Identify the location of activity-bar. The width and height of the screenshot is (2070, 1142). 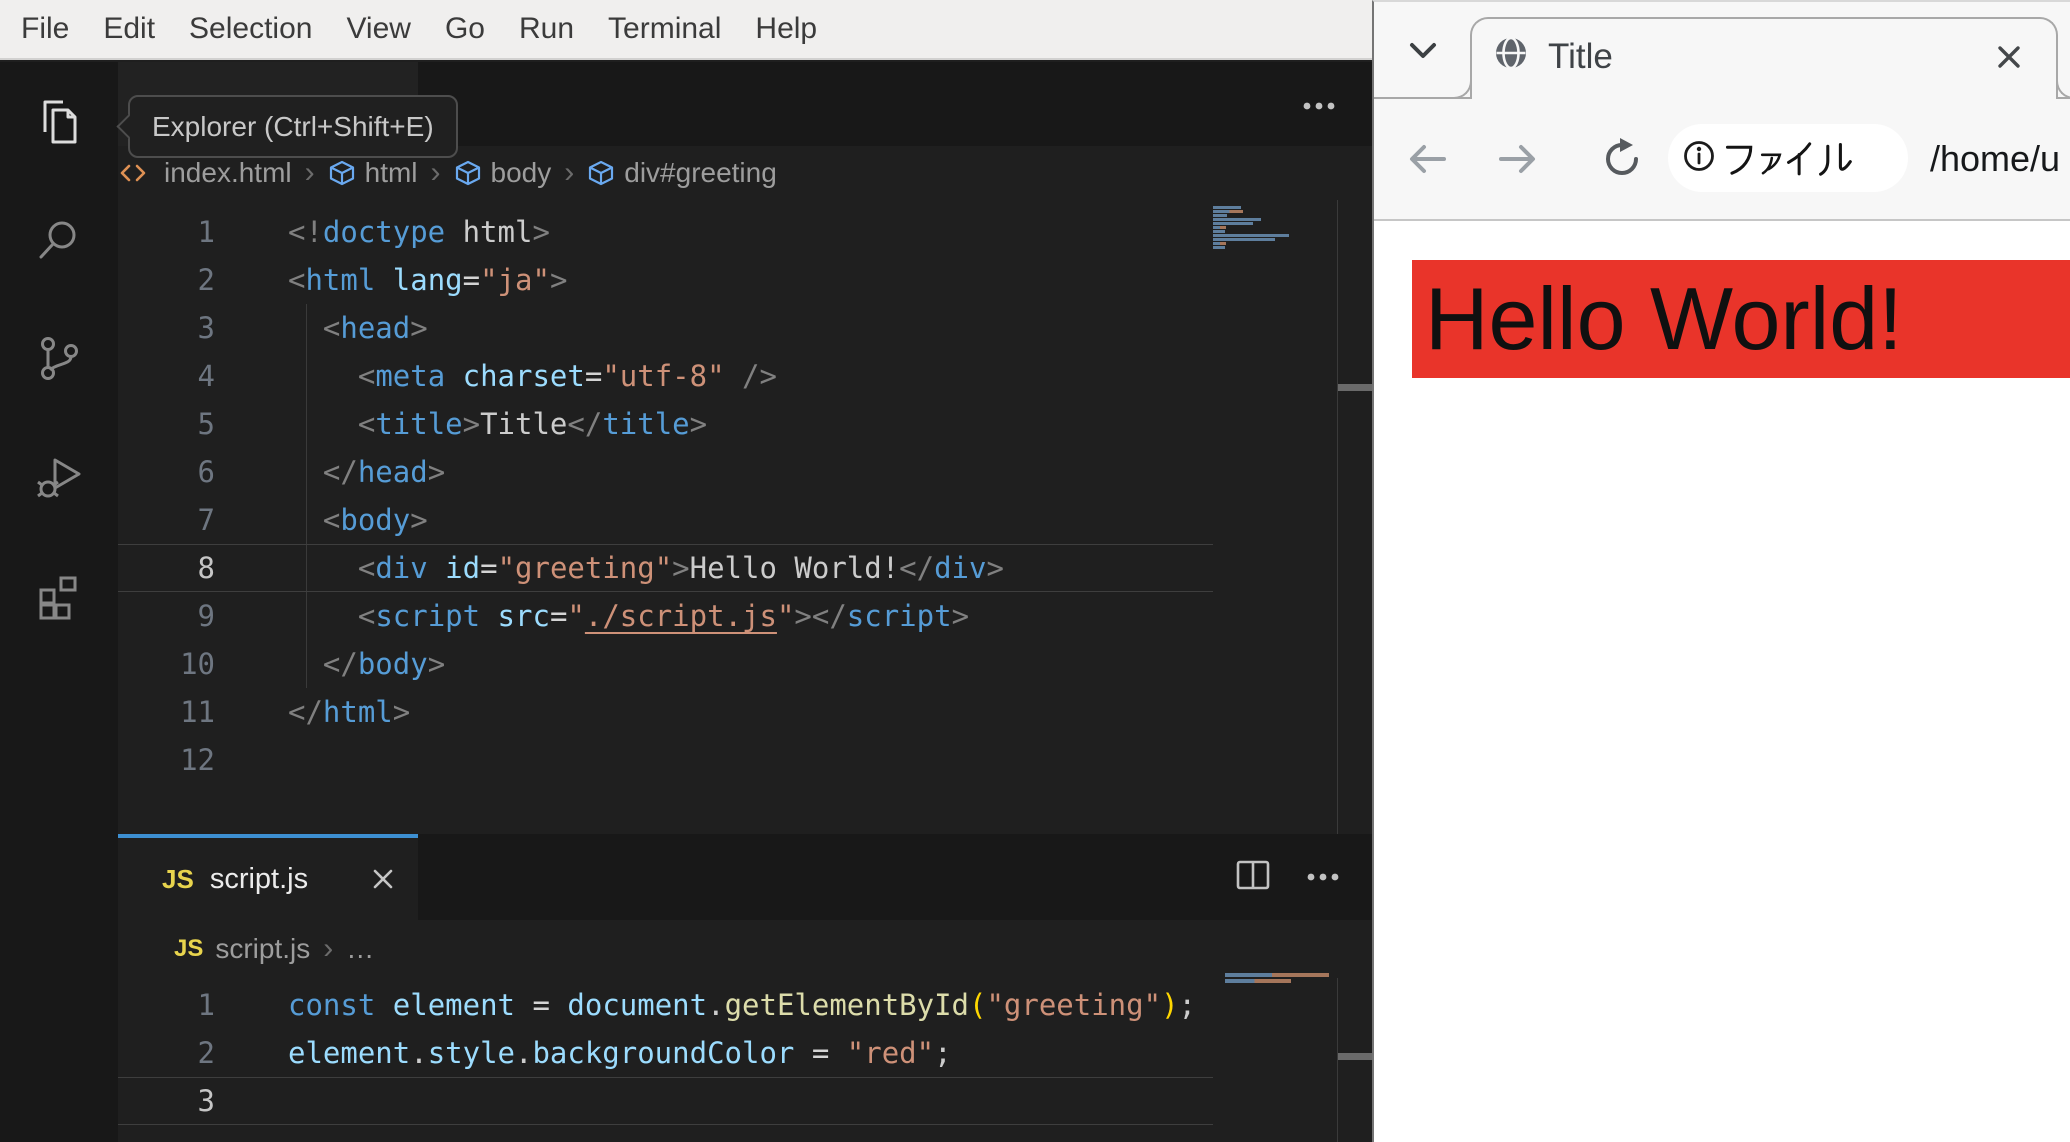
(59, 602).